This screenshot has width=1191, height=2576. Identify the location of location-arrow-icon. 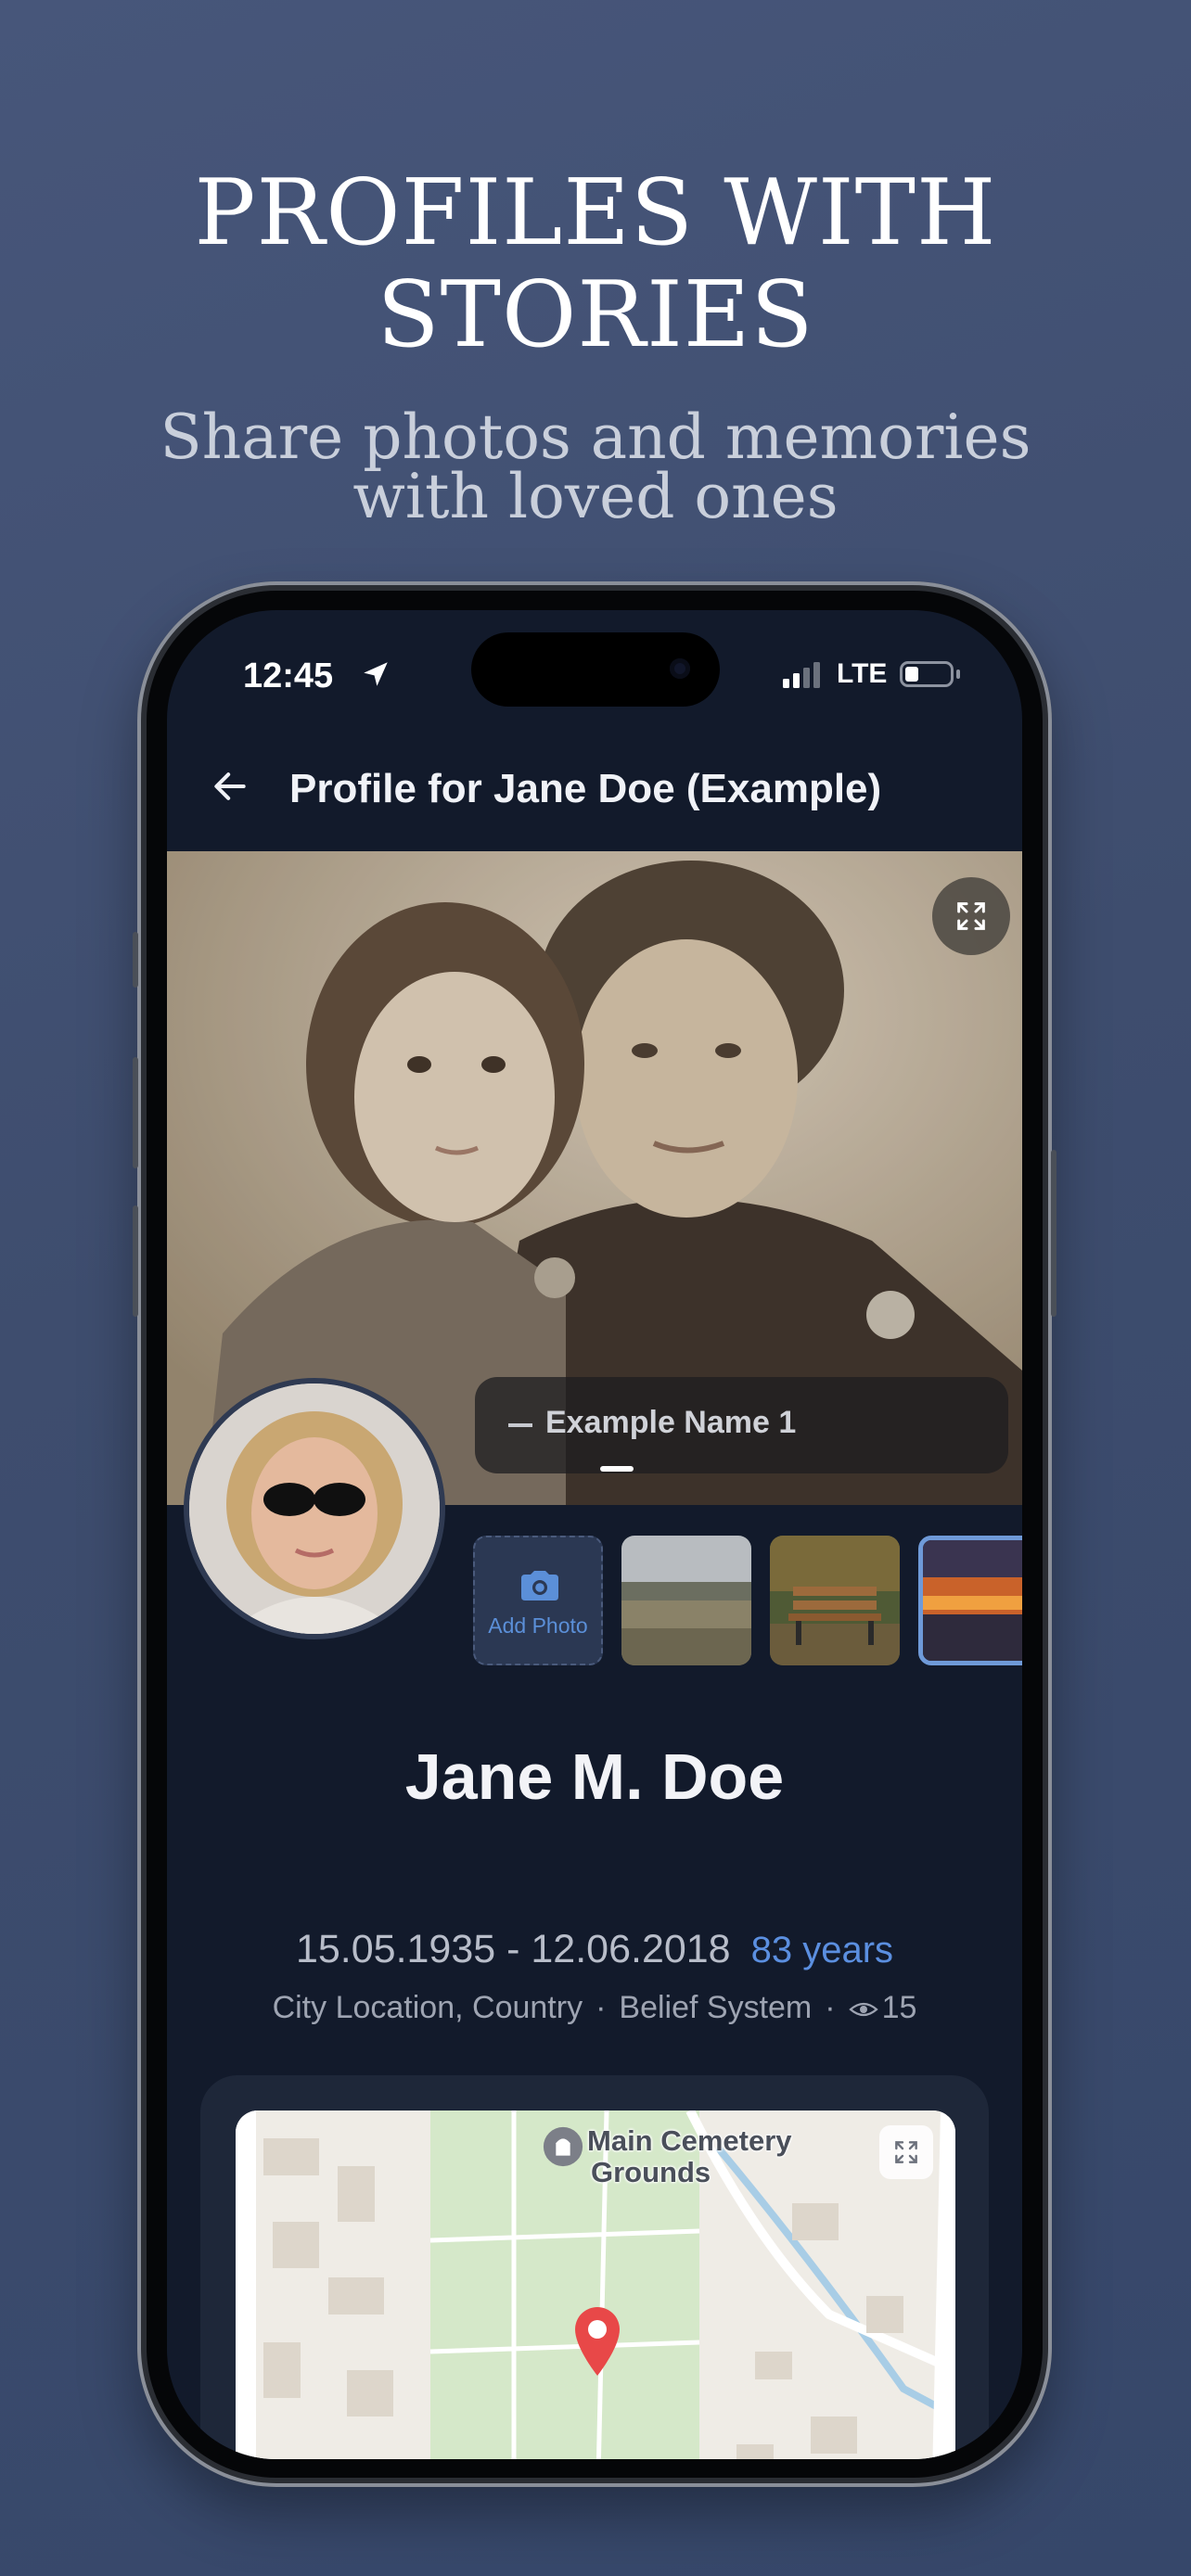
(376, 674).